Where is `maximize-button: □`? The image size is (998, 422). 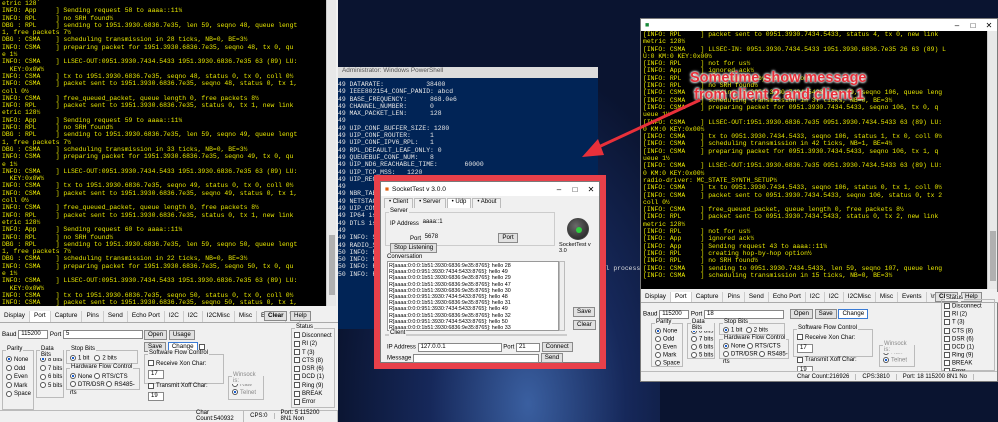
maximize-button: □ is located at coordinates (575, 189).